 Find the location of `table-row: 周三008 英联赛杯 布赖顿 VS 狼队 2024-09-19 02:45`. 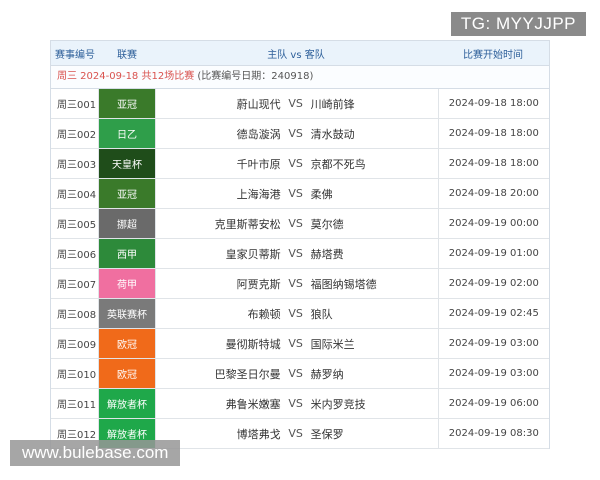

table-row: 周三008 英联赛杯 布赖顿 VS 狼队 2024-09-19 02:45 is located at coordinates (300, 314).